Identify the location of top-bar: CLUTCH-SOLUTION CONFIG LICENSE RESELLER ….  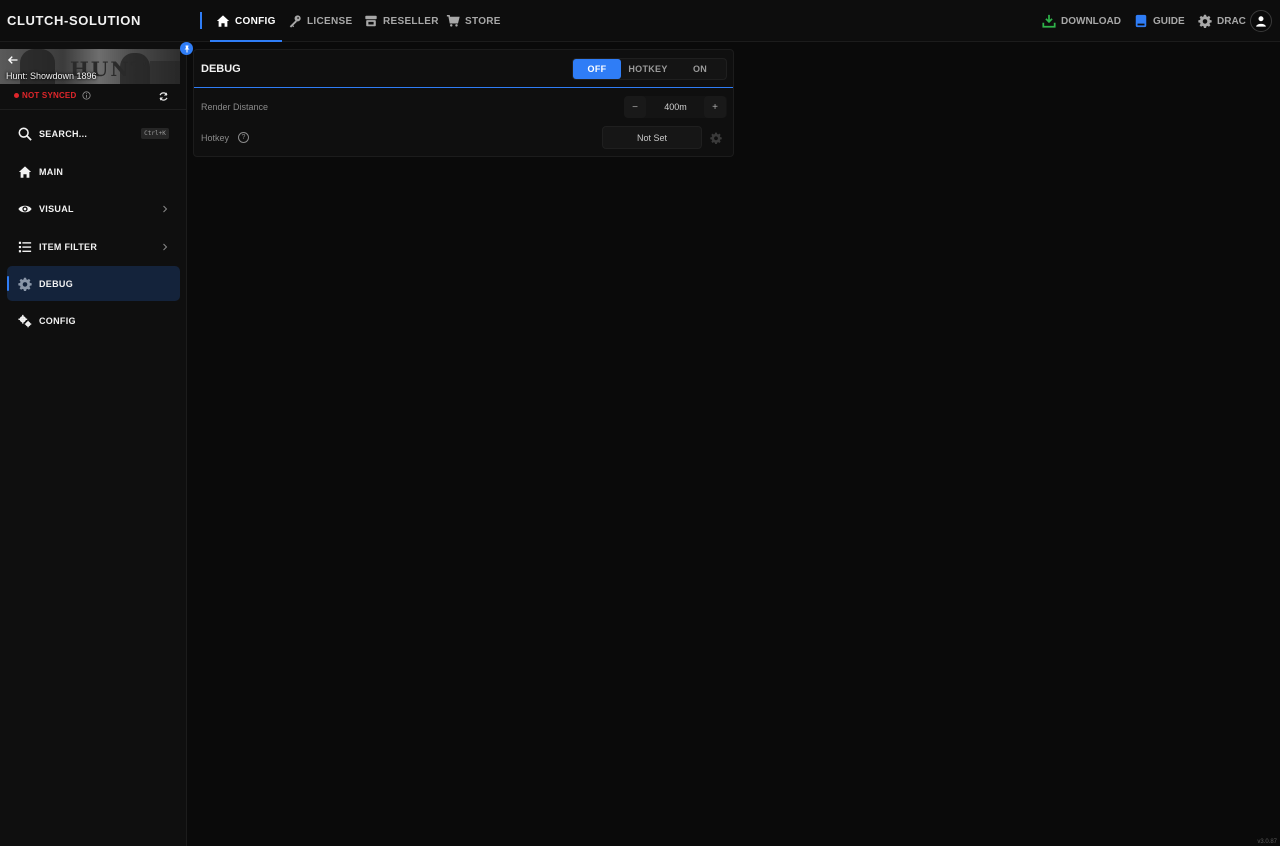
(640, 21).